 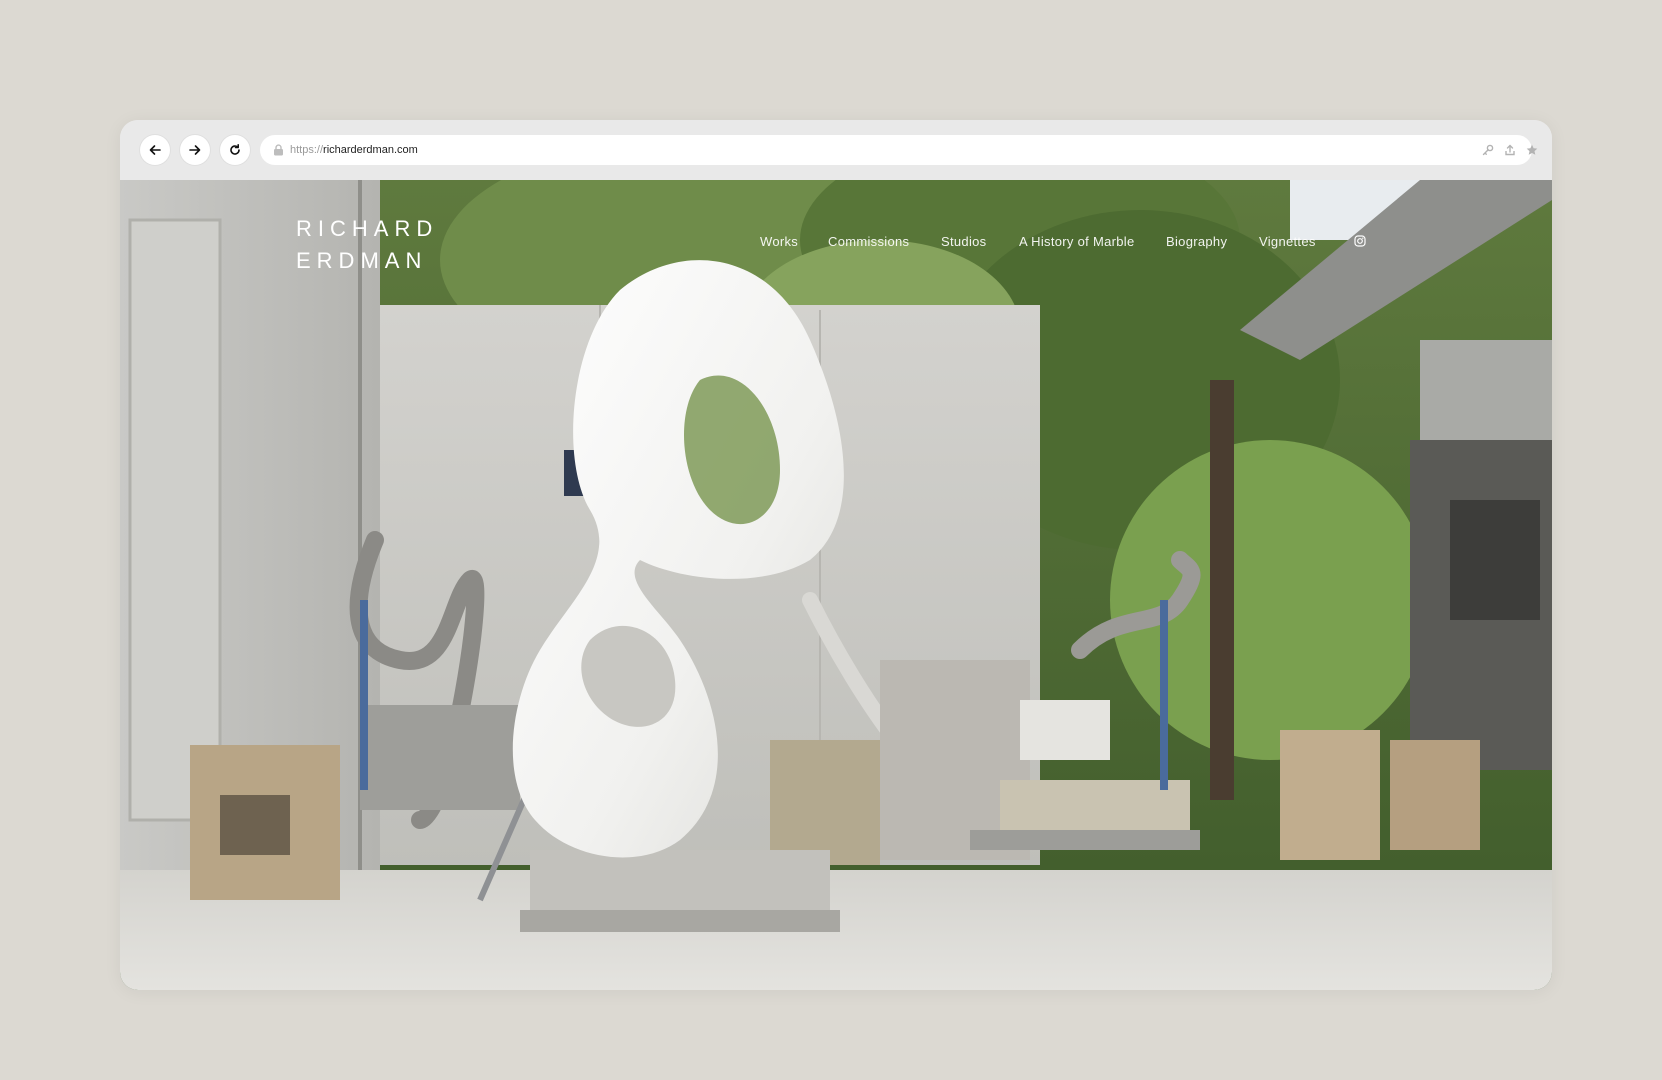 I want to click on lock-icon, so click(x=278, y=150).